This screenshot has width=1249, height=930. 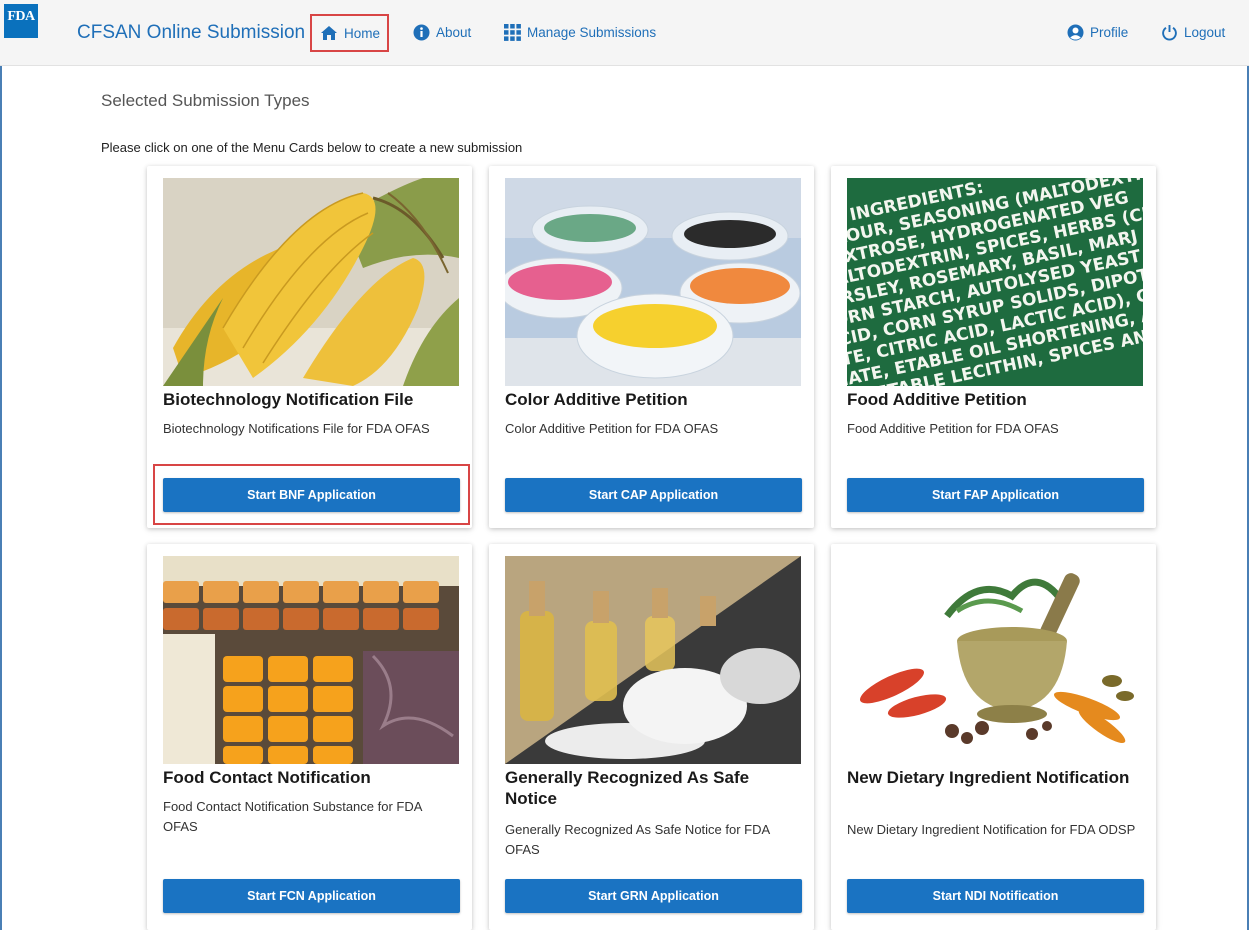 I want to click on nav-manage-label: Manage Submissions, so click(x=592, y=32).